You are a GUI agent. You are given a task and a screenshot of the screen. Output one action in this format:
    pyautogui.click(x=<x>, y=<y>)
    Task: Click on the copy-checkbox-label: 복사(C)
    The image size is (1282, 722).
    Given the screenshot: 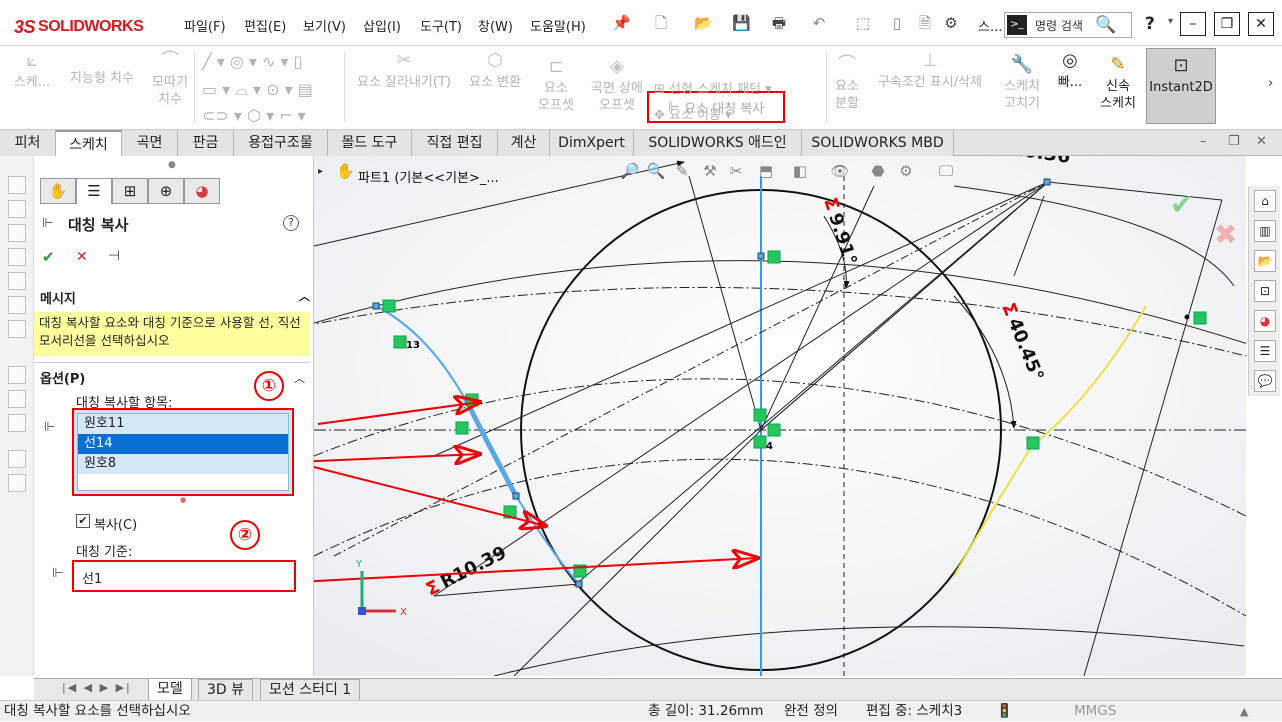 What is the action you would take?
    pyautogui.click(x=115, y=523)
    